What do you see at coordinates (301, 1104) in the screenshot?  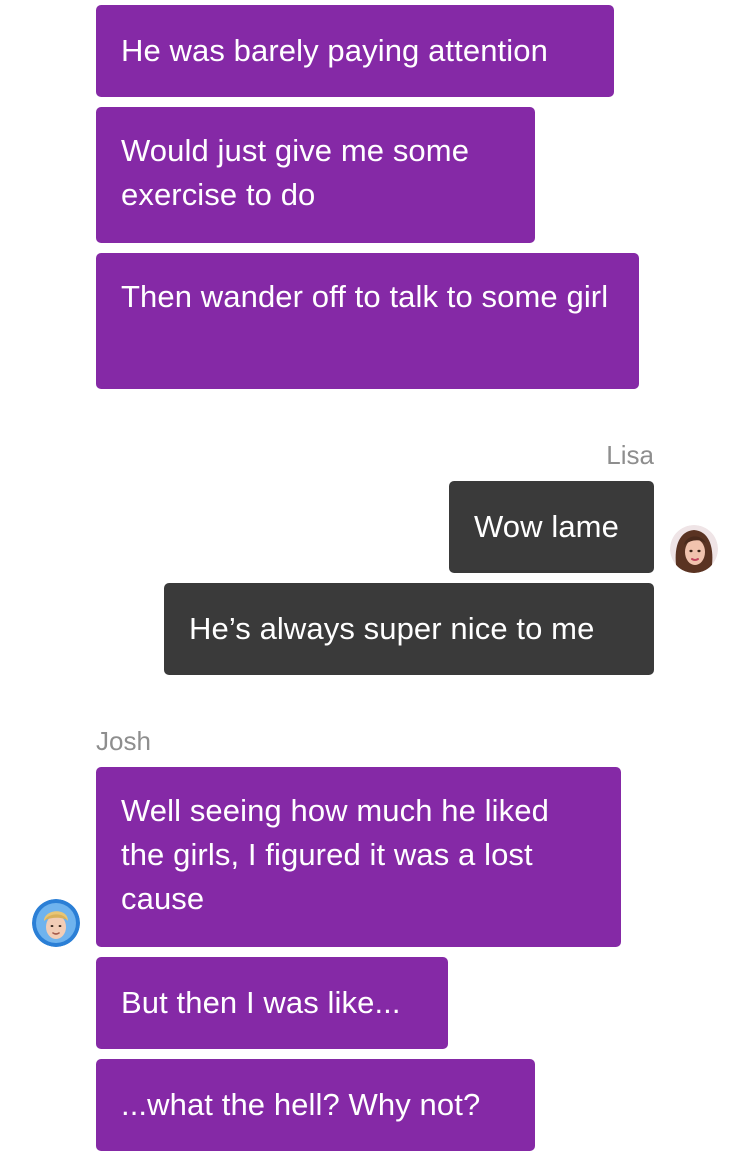 I see `message-text: ...what the hell? Why not?` at bounding box center [301, 1104].